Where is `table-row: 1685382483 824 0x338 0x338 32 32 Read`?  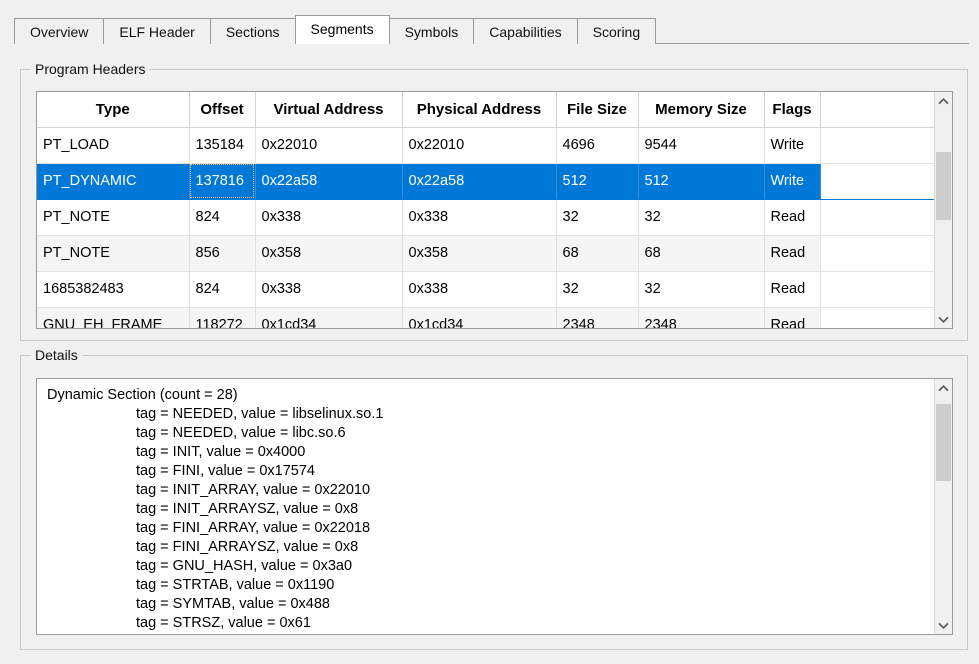
table-row: 1685382483 824 0x338 0x338 32 32 Read is located at coordinates (486, 289).